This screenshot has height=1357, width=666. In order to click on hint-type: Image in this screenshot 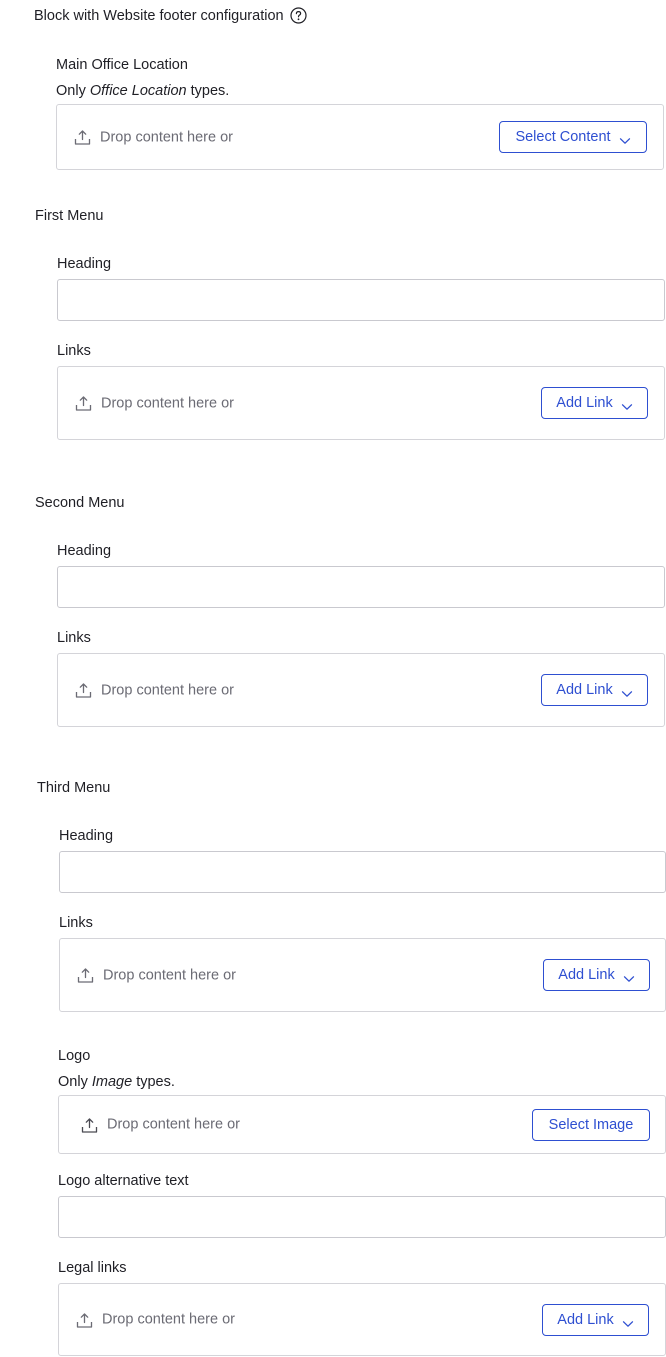, I will do `click(112, 1082)`.